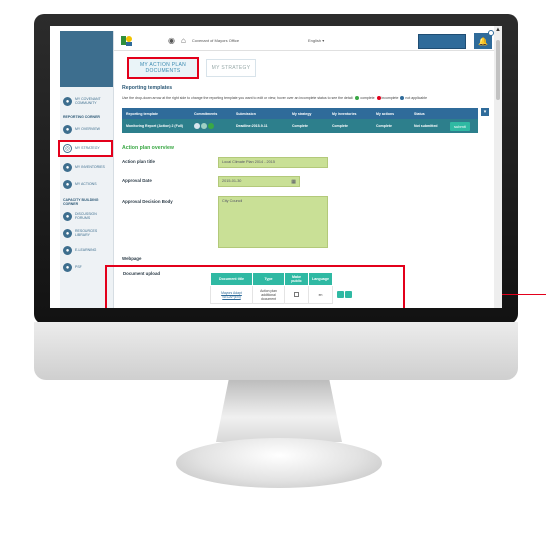 This screenshot has height=541, width=558. What do you see at coordinates (340, 126) in the screenshot?
I see `inventories-status: Complete` at bounding box center [340, 126].